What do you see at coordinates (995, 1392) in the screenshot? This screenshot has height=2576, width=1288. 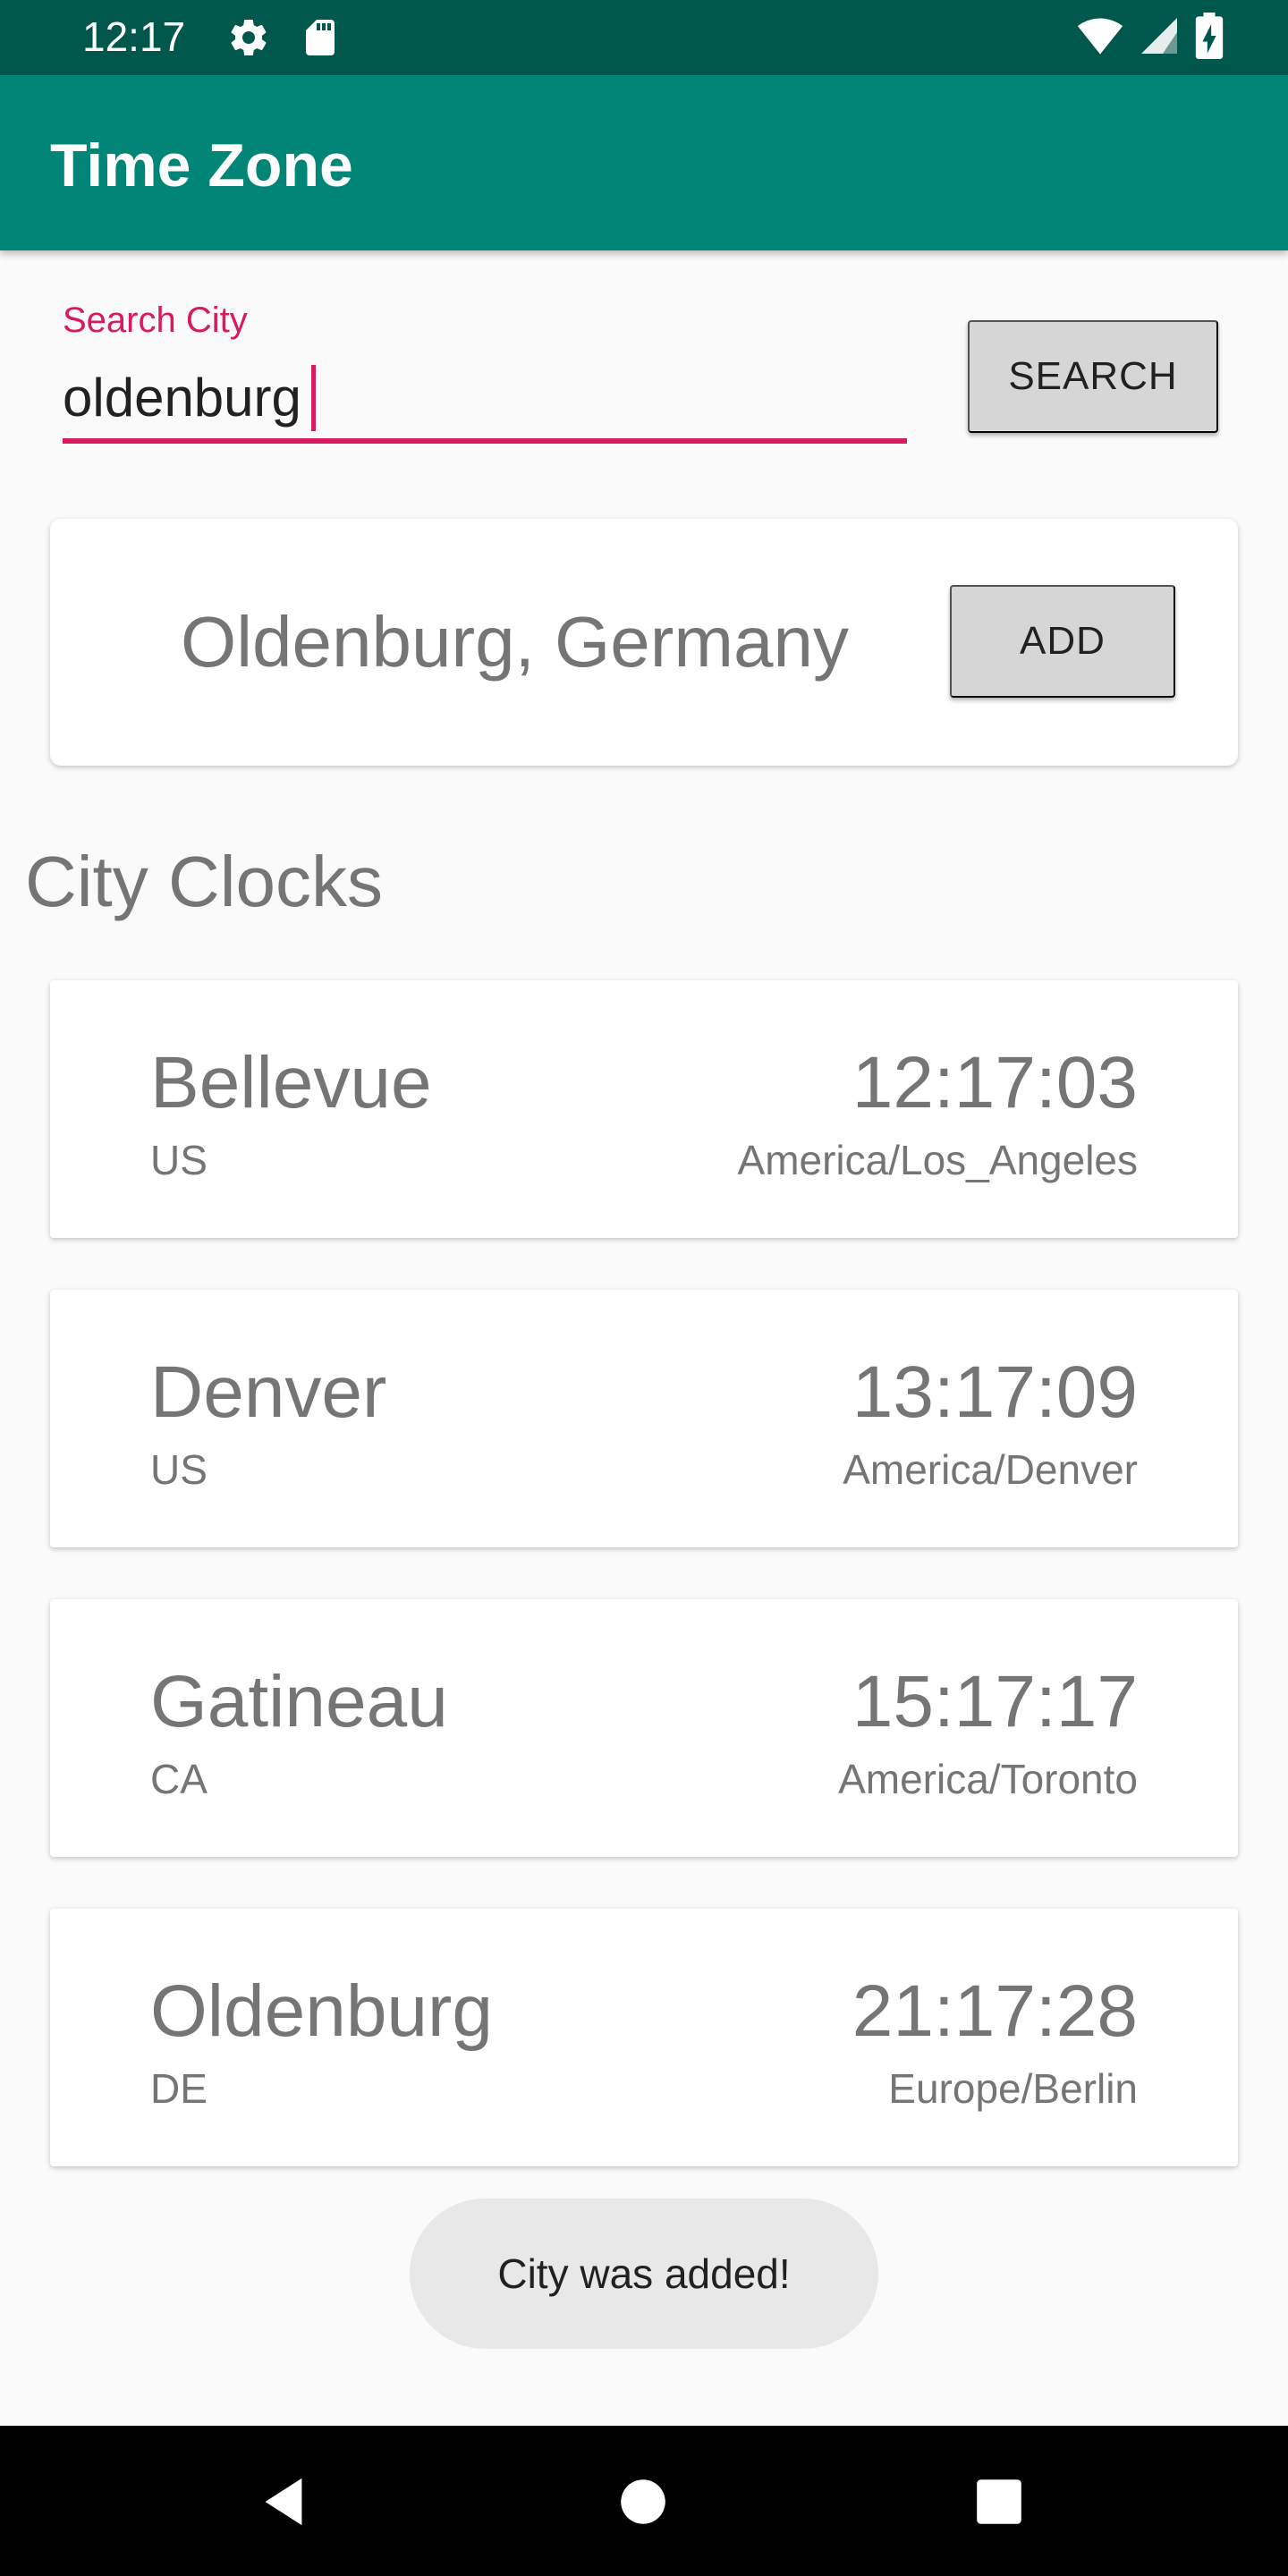 I see `clock-time: 13:17:09` at bounding box center [995, 1392].